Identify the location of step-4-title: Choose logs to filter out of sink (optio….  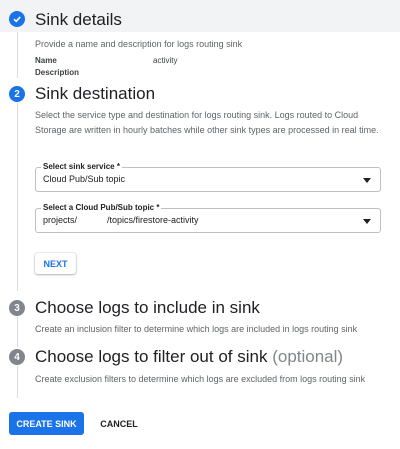
(189, 357).